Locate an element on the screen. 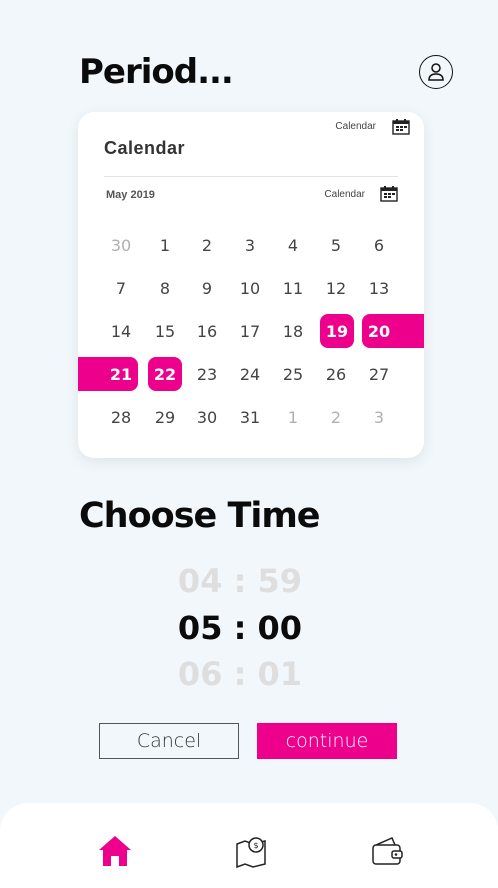  week-row: 30 1 2 3 4 5 6 is located at coordinates (251, 243).